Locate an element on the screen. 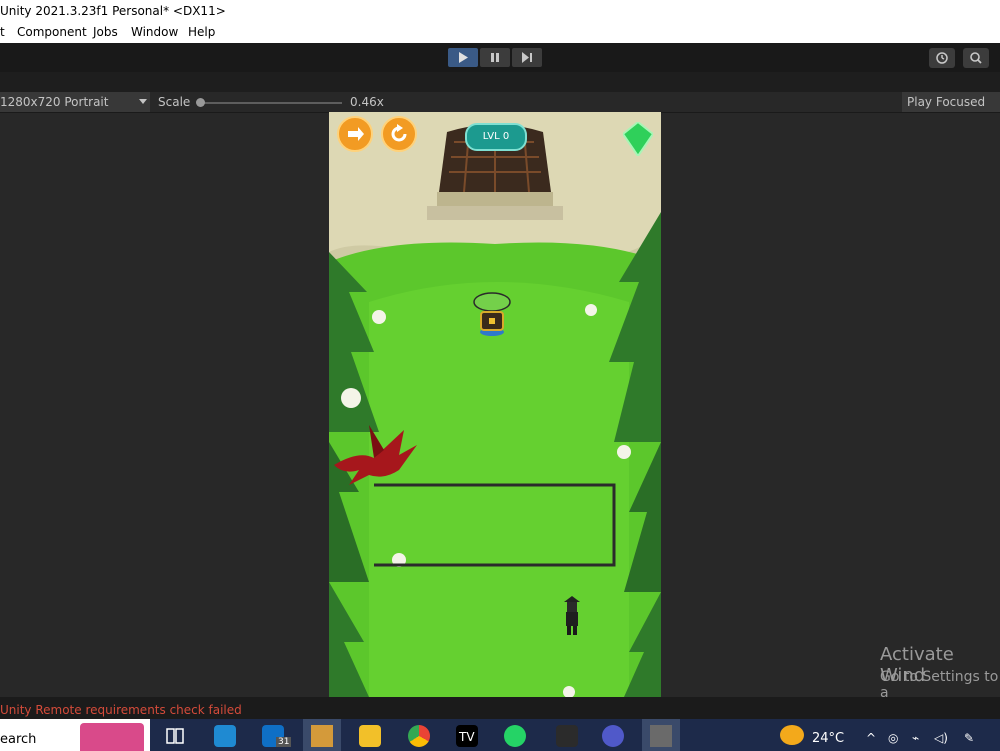 The height and width of the screenshot is (751, 1000). volume-icon: ◁) is located at coordinates (941, 738).